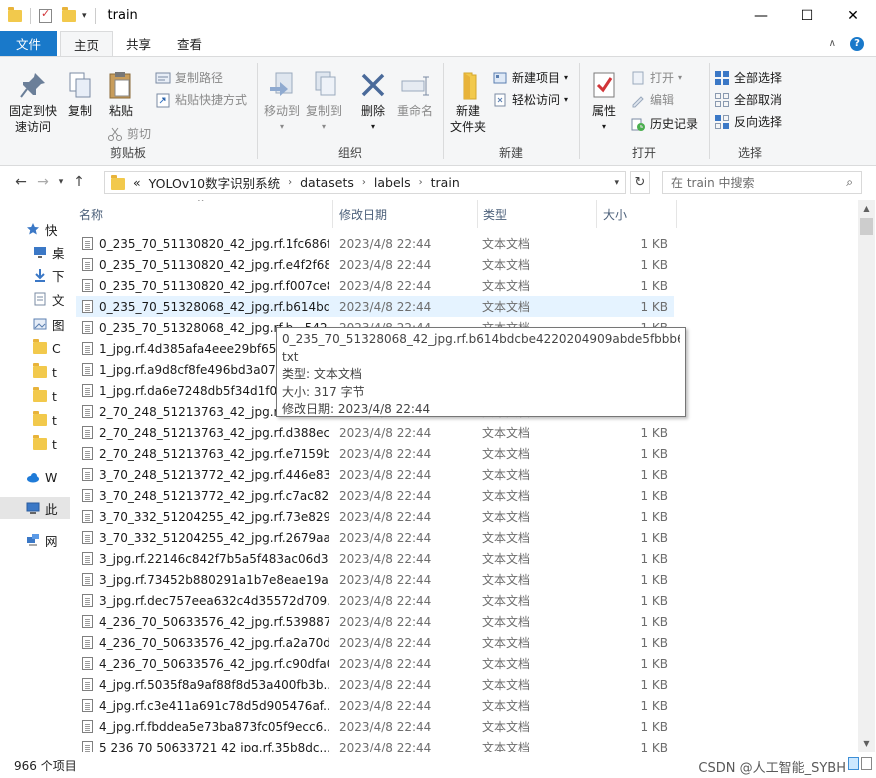  I want to click on maximize-button: ☐, so click(807, 15).